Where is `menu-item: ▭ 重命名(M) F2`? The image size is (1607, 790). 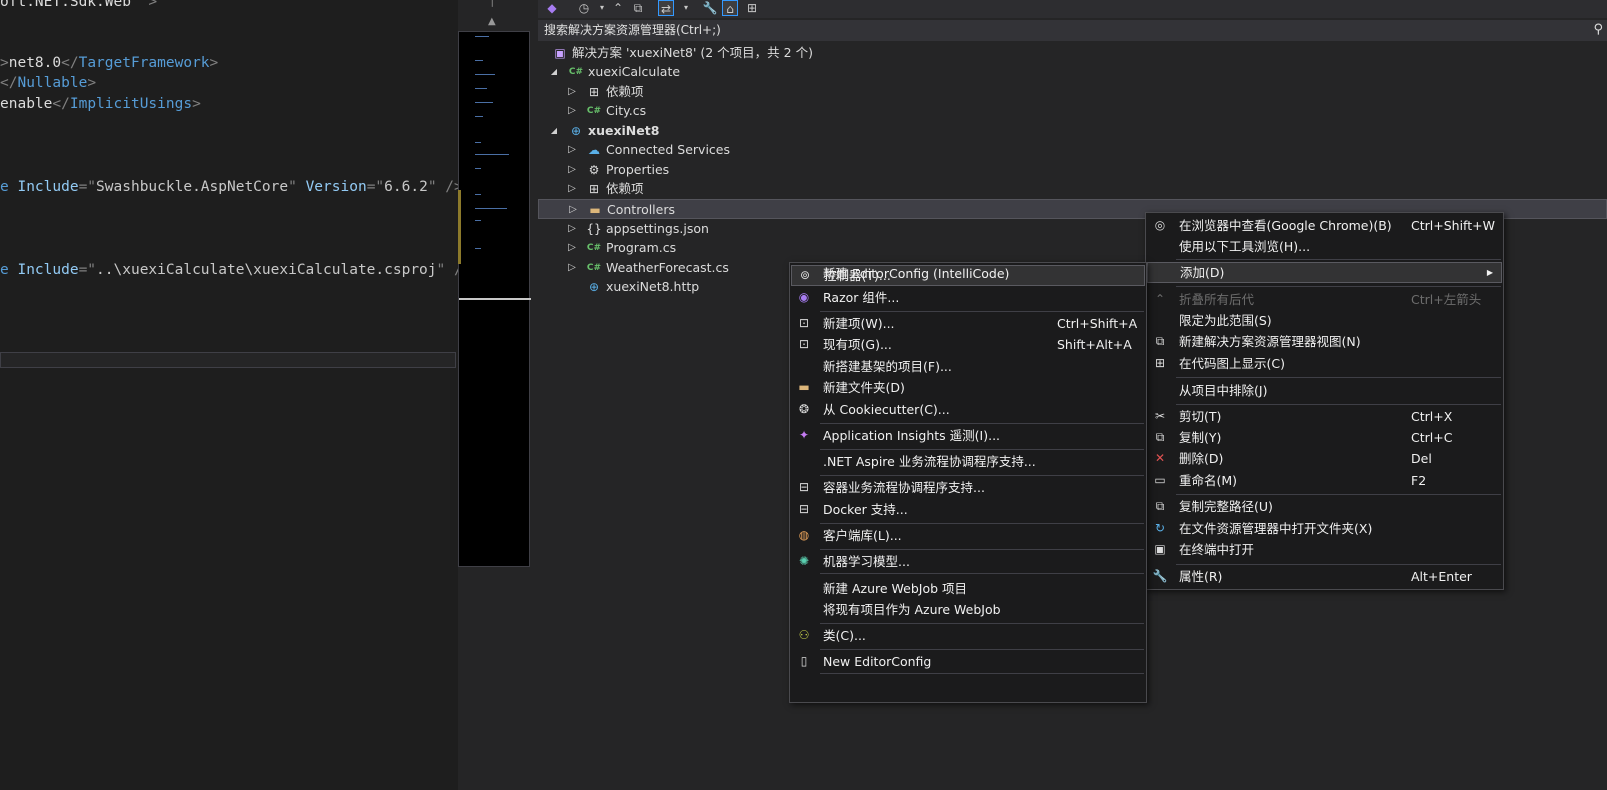 menu-item: ▭ 重命名(M) F2 is located at coordinates (1324, 480).